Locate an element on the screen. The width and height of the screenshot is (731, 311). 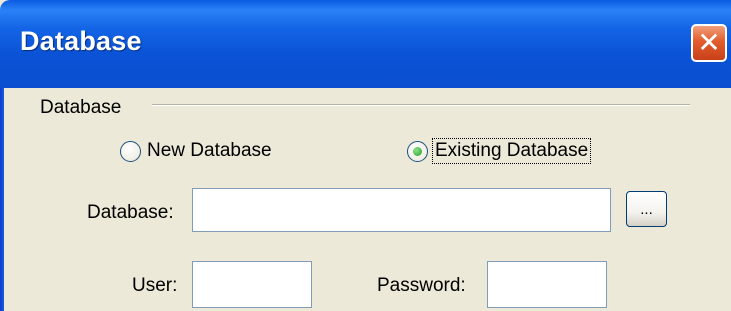
radio-new-database-label: New Database is located at coordinates (209, 150).